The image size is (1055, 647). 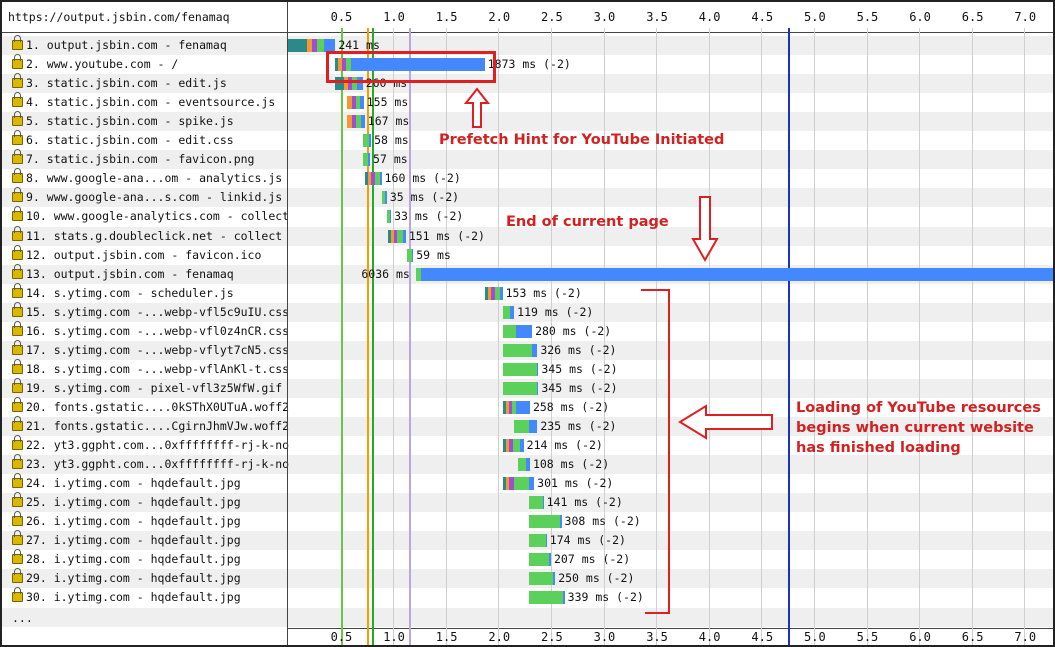 I want to click on request-name: 11. stats.g.doubleclick.net - collect, so click(x=154, y=235).